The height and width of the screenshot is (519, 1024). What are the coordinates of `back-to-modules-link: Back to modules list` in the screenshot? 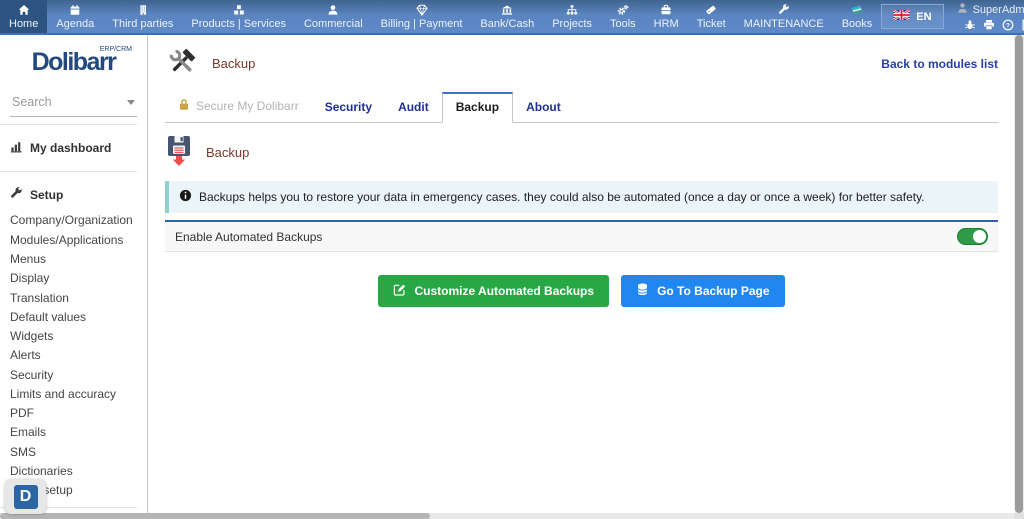 It's located at (939, 64).